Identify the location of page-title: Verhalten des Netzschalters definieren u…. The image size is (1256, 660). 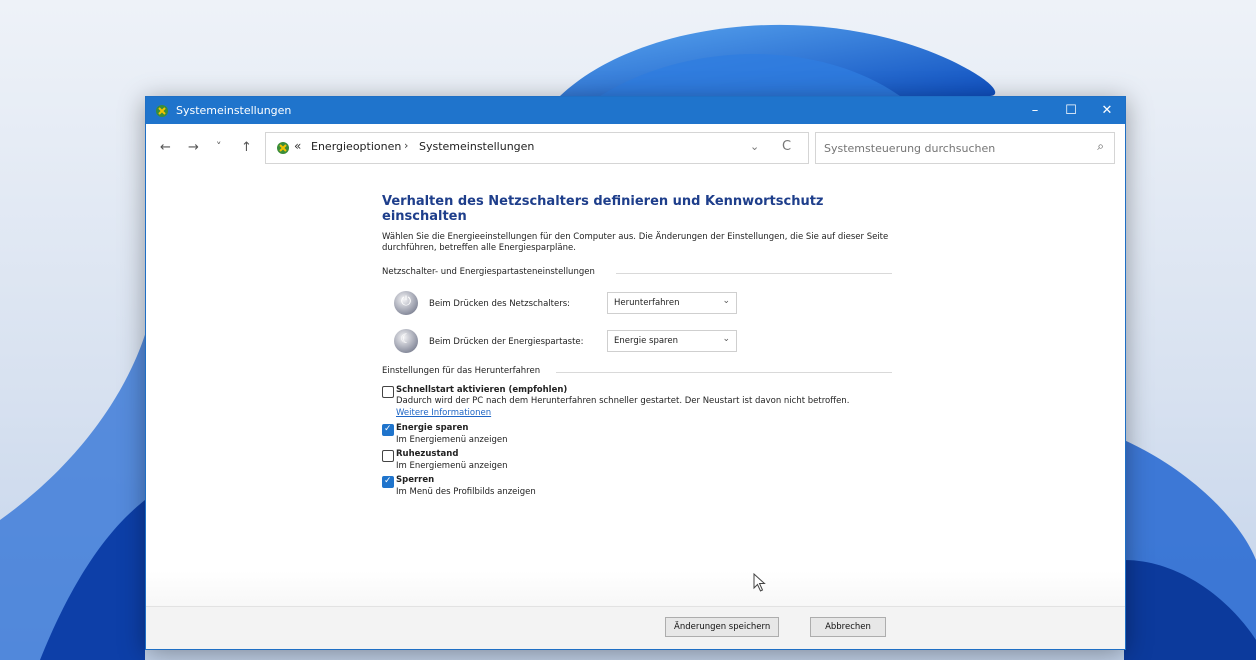
(603, 209).